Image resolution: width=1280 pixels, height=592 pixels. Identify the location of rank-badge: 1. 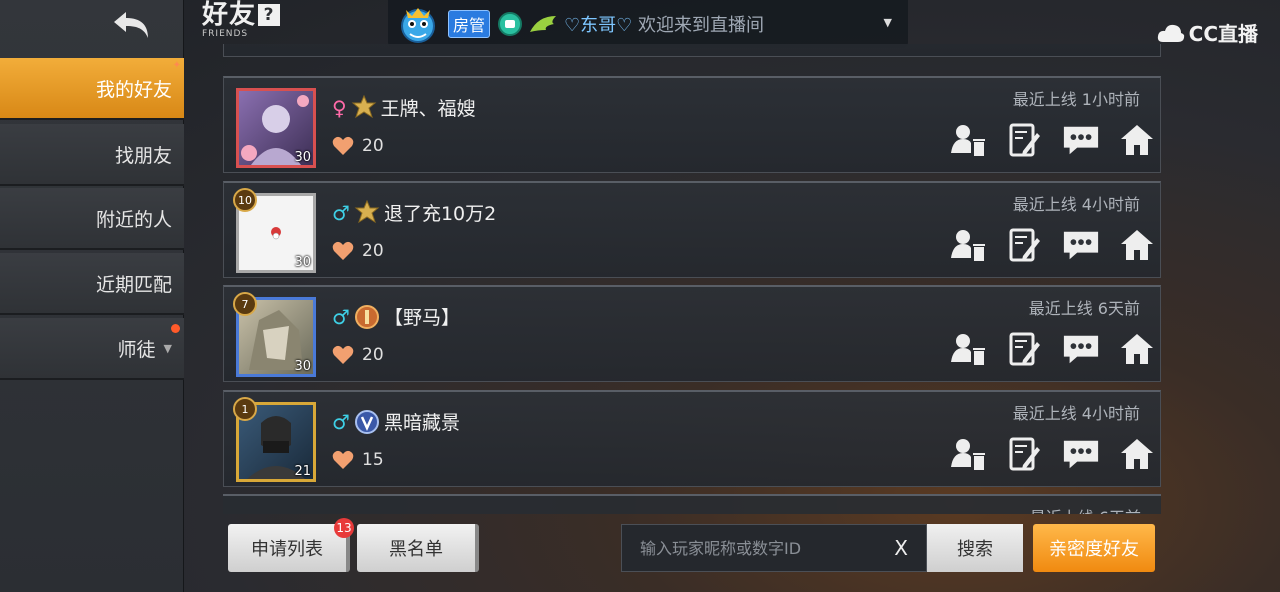
(245, 409).